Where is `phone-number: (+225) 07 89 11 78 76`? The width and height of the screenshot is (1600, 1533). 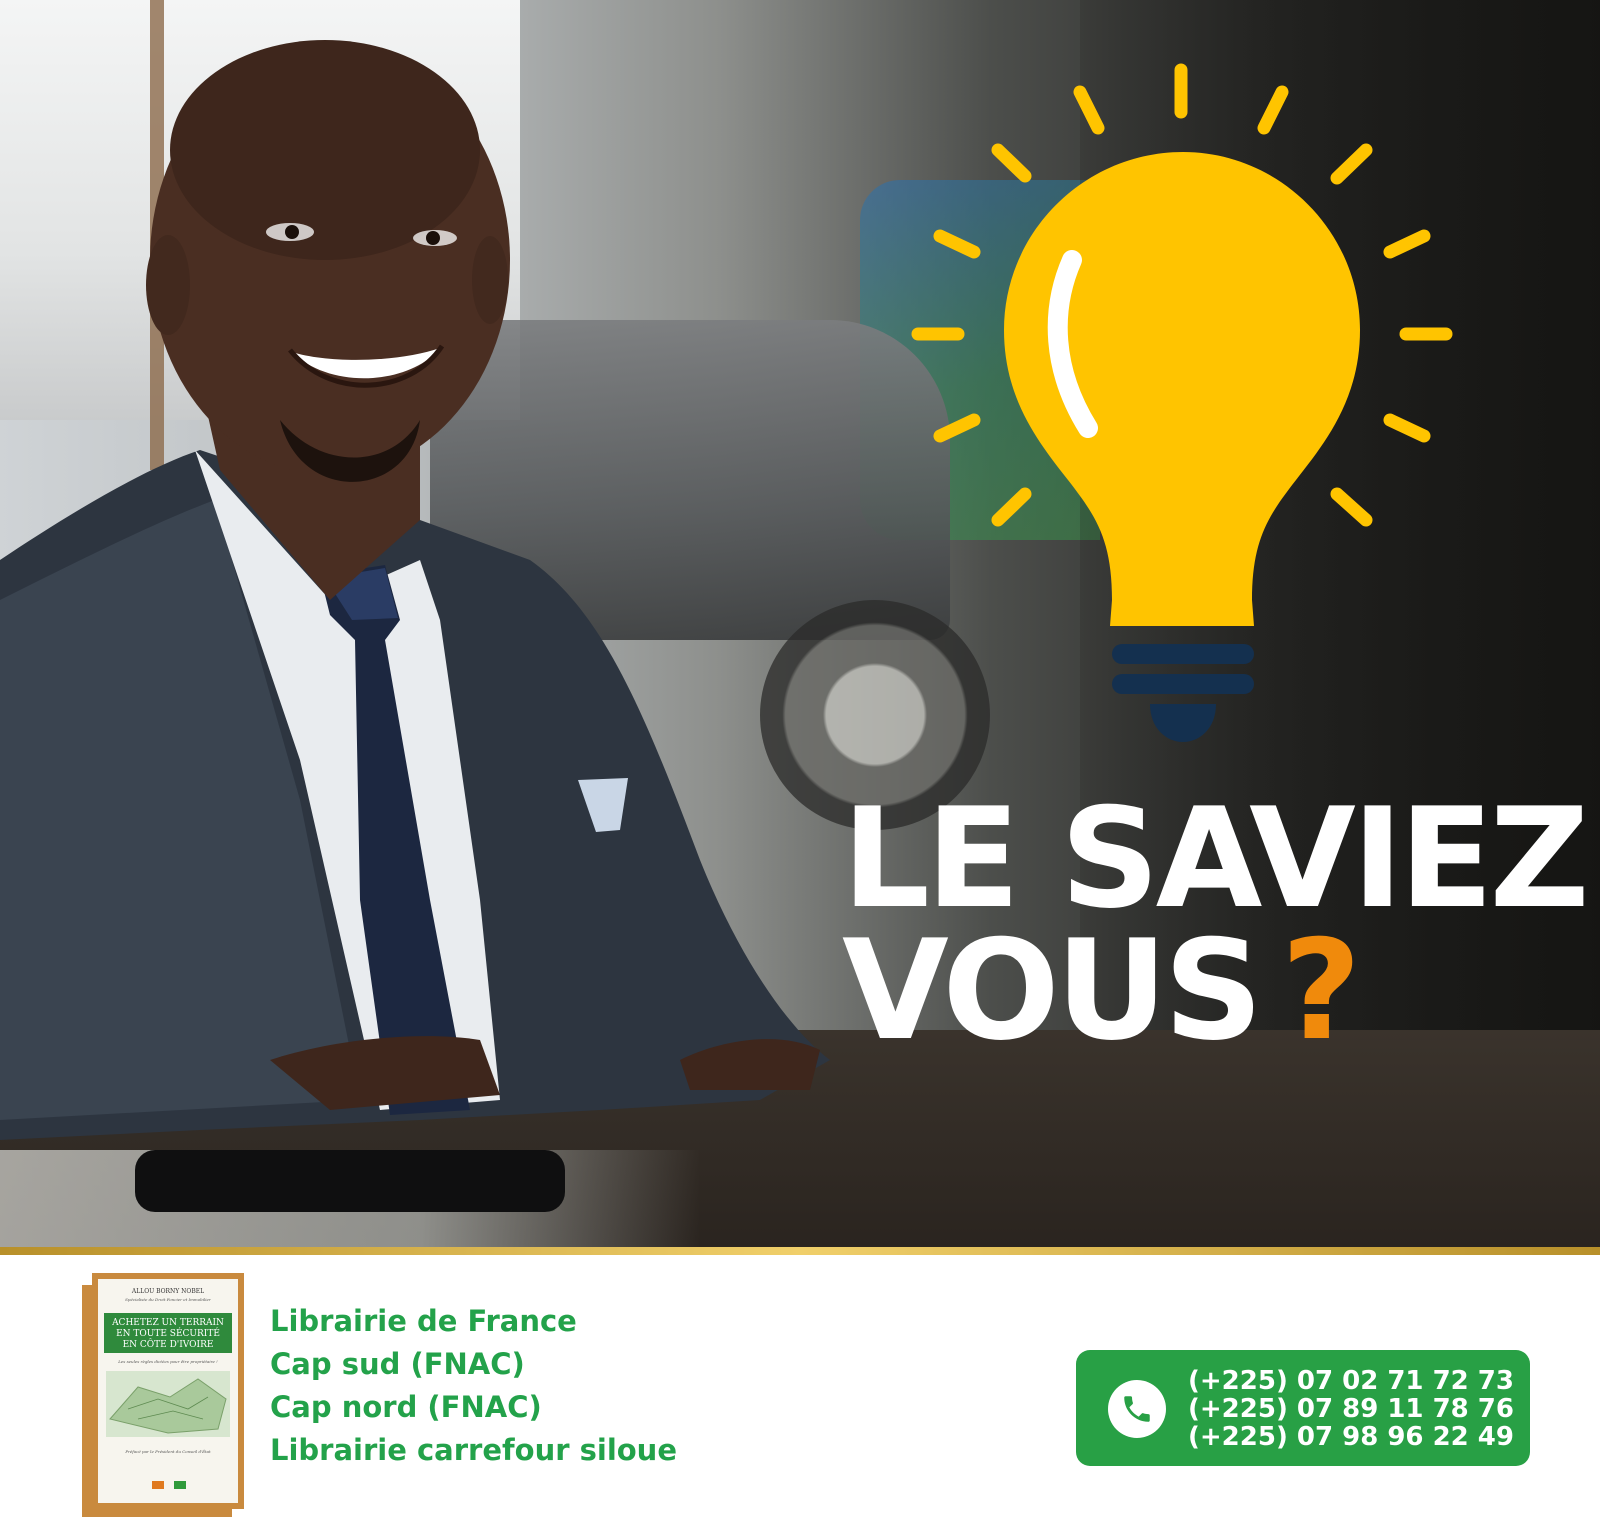
phone-number: (+225) 07 89 11 78 76 is located at coordinates (1351, 1409).